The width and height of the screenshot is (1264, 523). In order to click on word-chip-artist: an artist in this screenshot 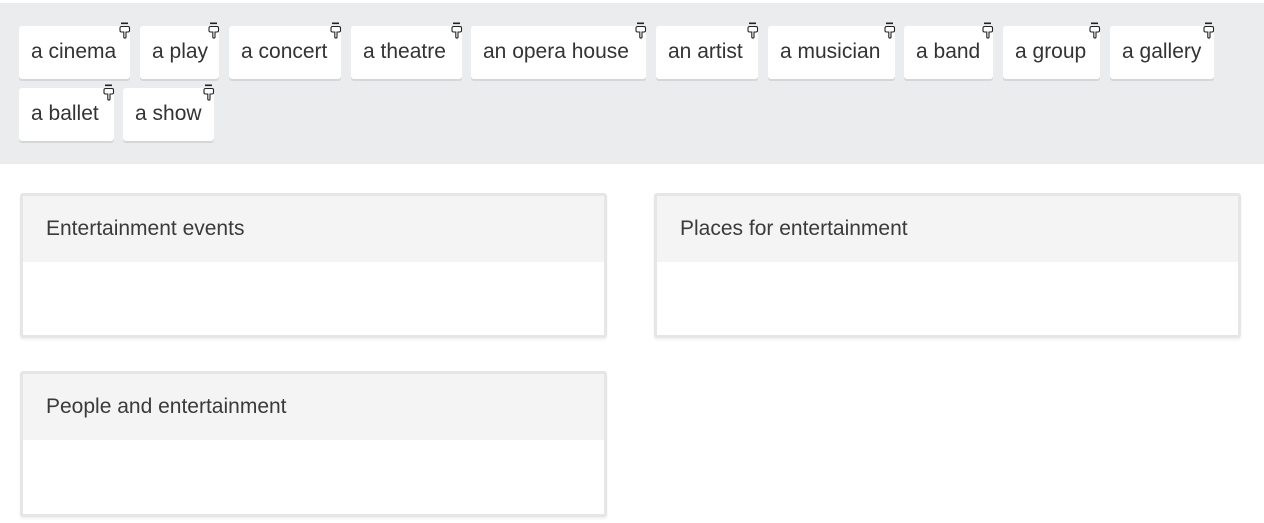, I will do `click(707, 50)`.